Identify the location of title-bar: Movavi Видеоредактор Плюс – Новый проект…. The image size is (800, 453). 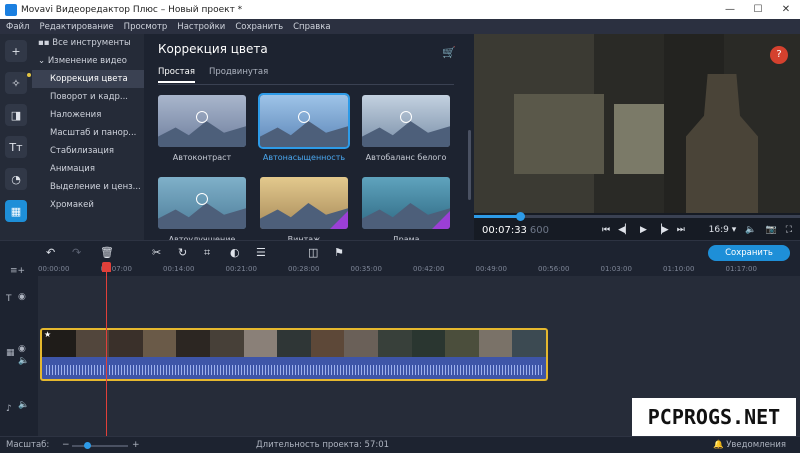
(400, 9).